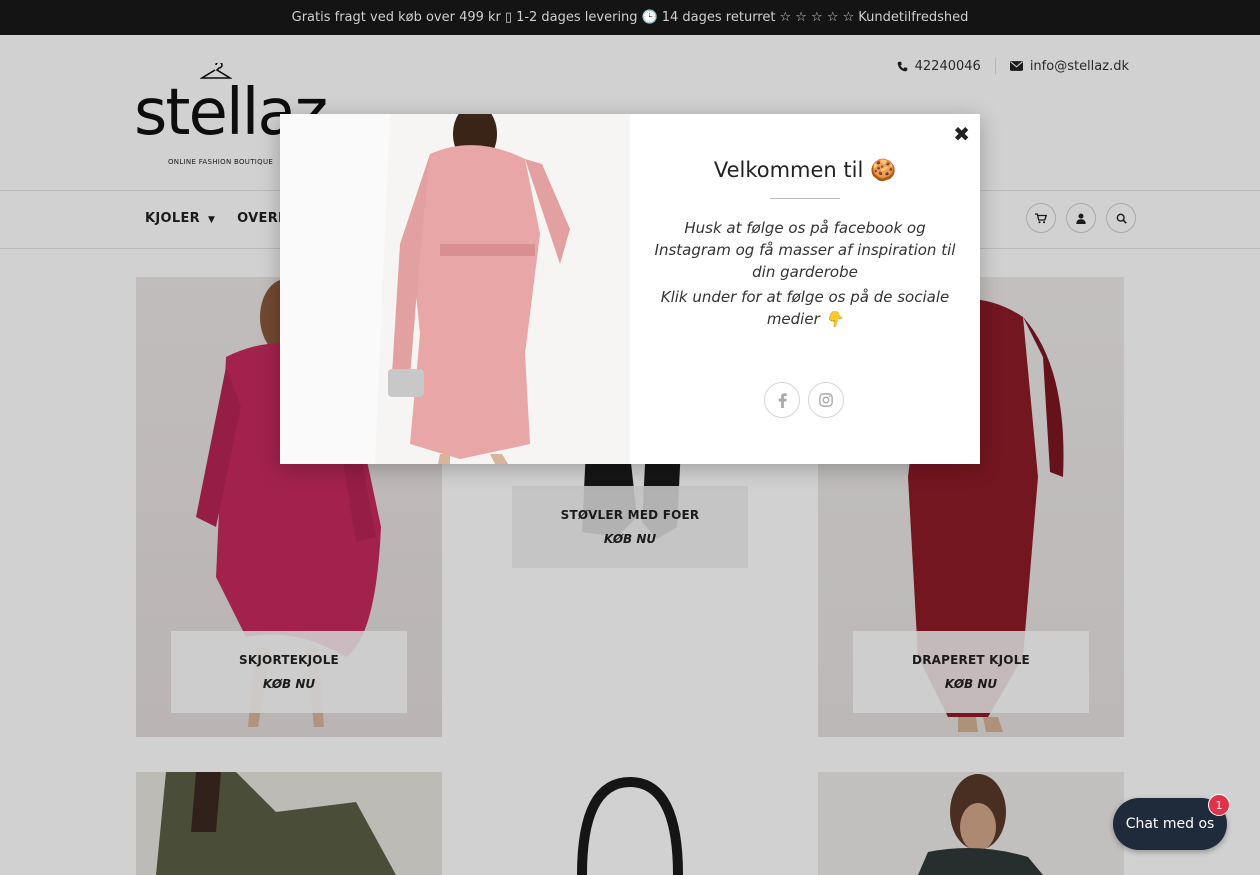  Describe the element at coordinates (913, 17) in the screenshot. I see `satisfaction-text: Kundetilfredshed` at that location.